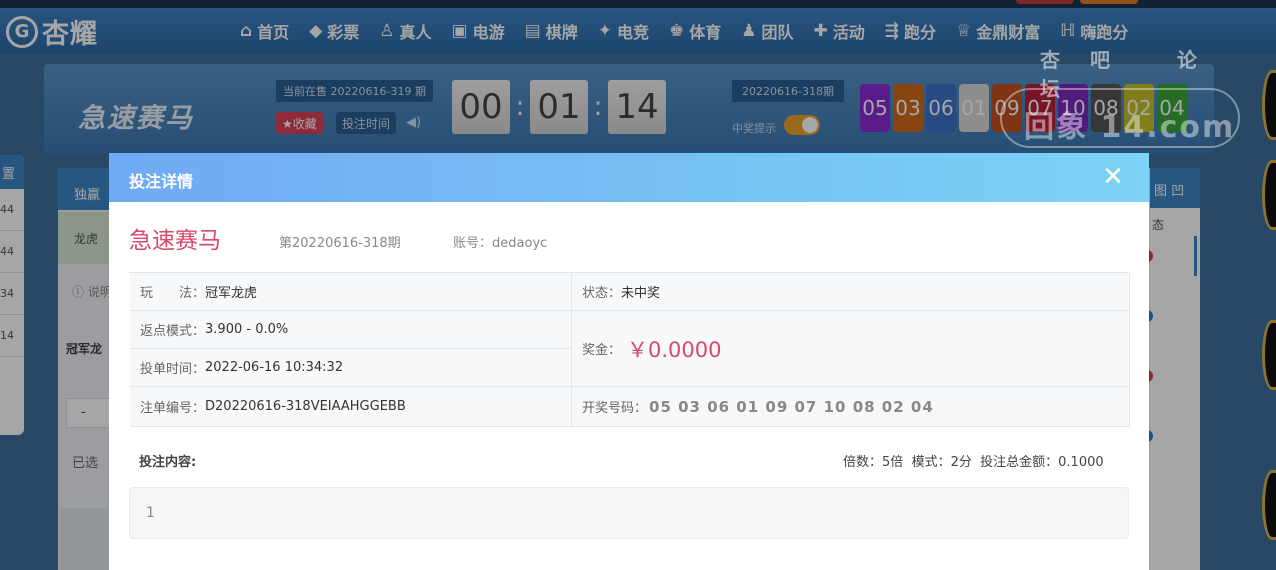  I want to click on bet-time-value: 2022-06-16 10:34:32, so click(274, 367).